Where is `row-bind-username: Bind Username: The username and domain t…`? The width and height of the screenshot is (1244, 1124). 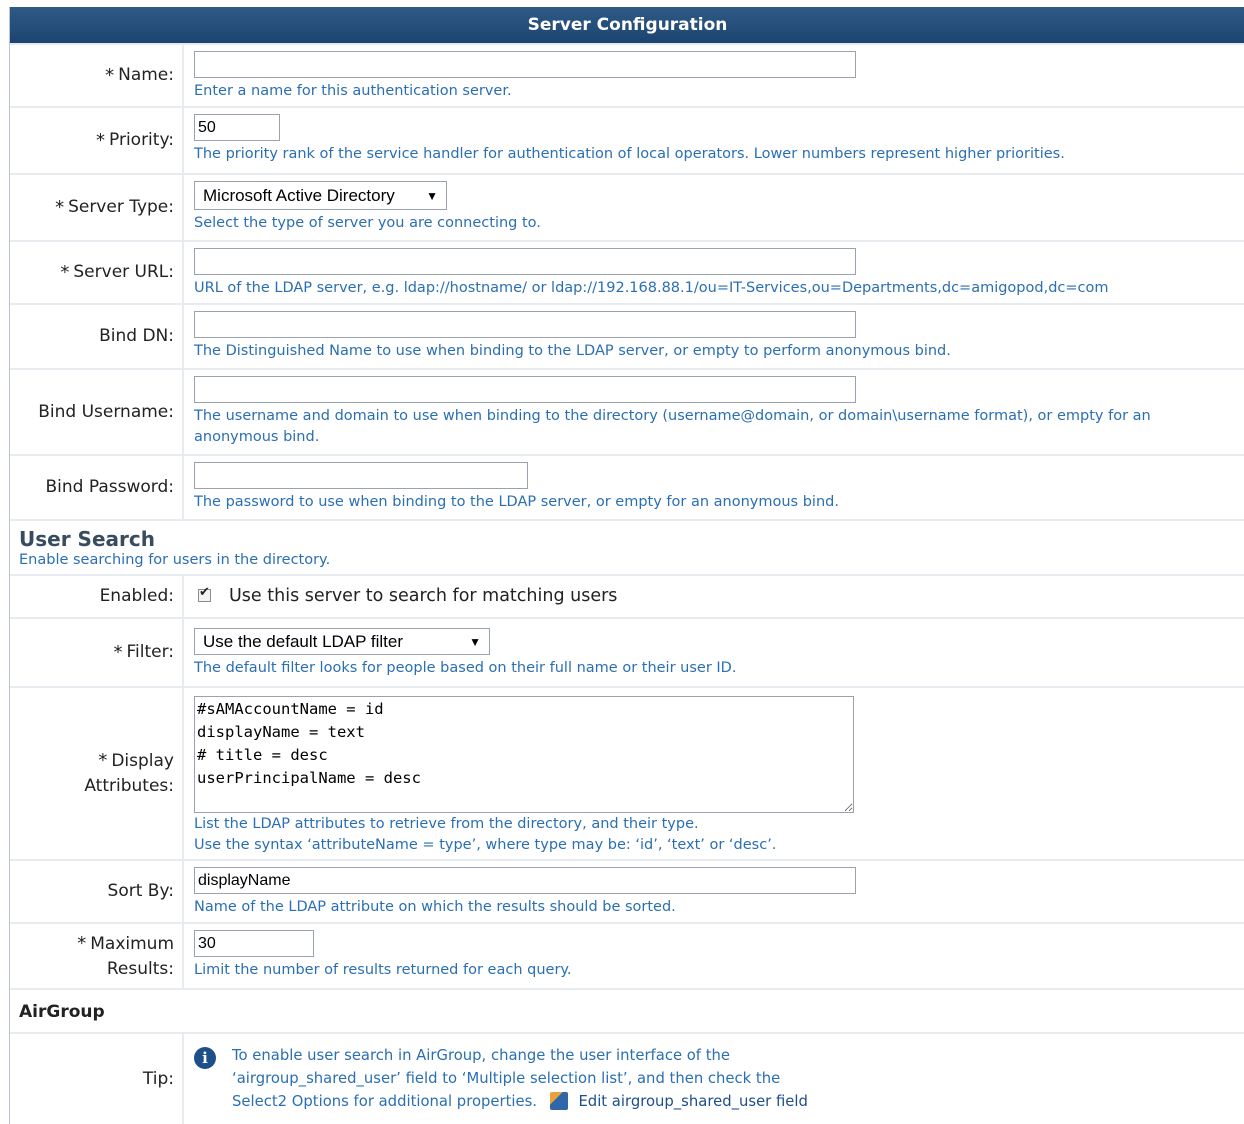
row-bind-username: Bind Username: The username and domain t… is located at coordinates (627, 413).